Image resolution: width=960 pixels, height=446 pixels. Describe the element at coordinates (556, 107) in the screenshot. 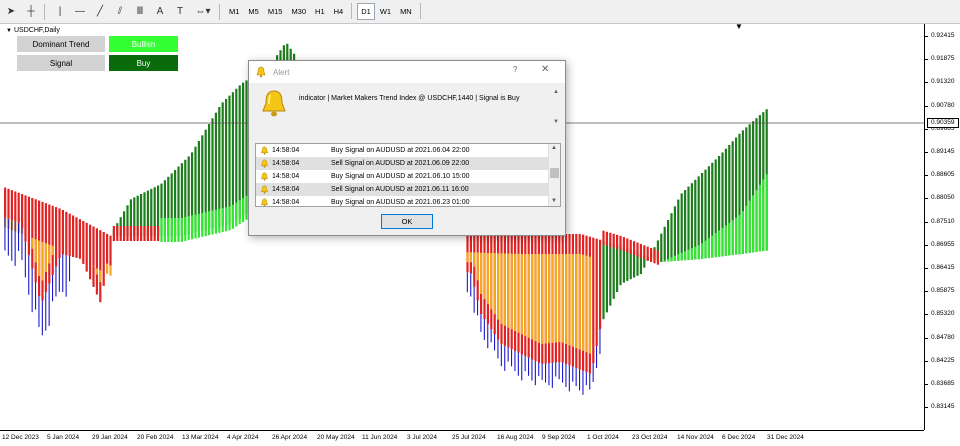

I see `message-scrollbar: ▲ ▼` at that location.